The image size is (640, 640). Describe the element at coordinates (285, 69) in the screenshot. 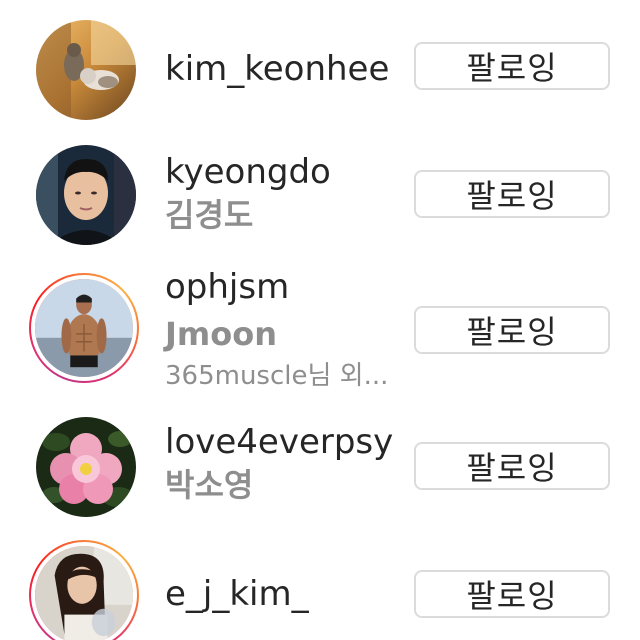

I see `username: kim_keonhee` at that location.